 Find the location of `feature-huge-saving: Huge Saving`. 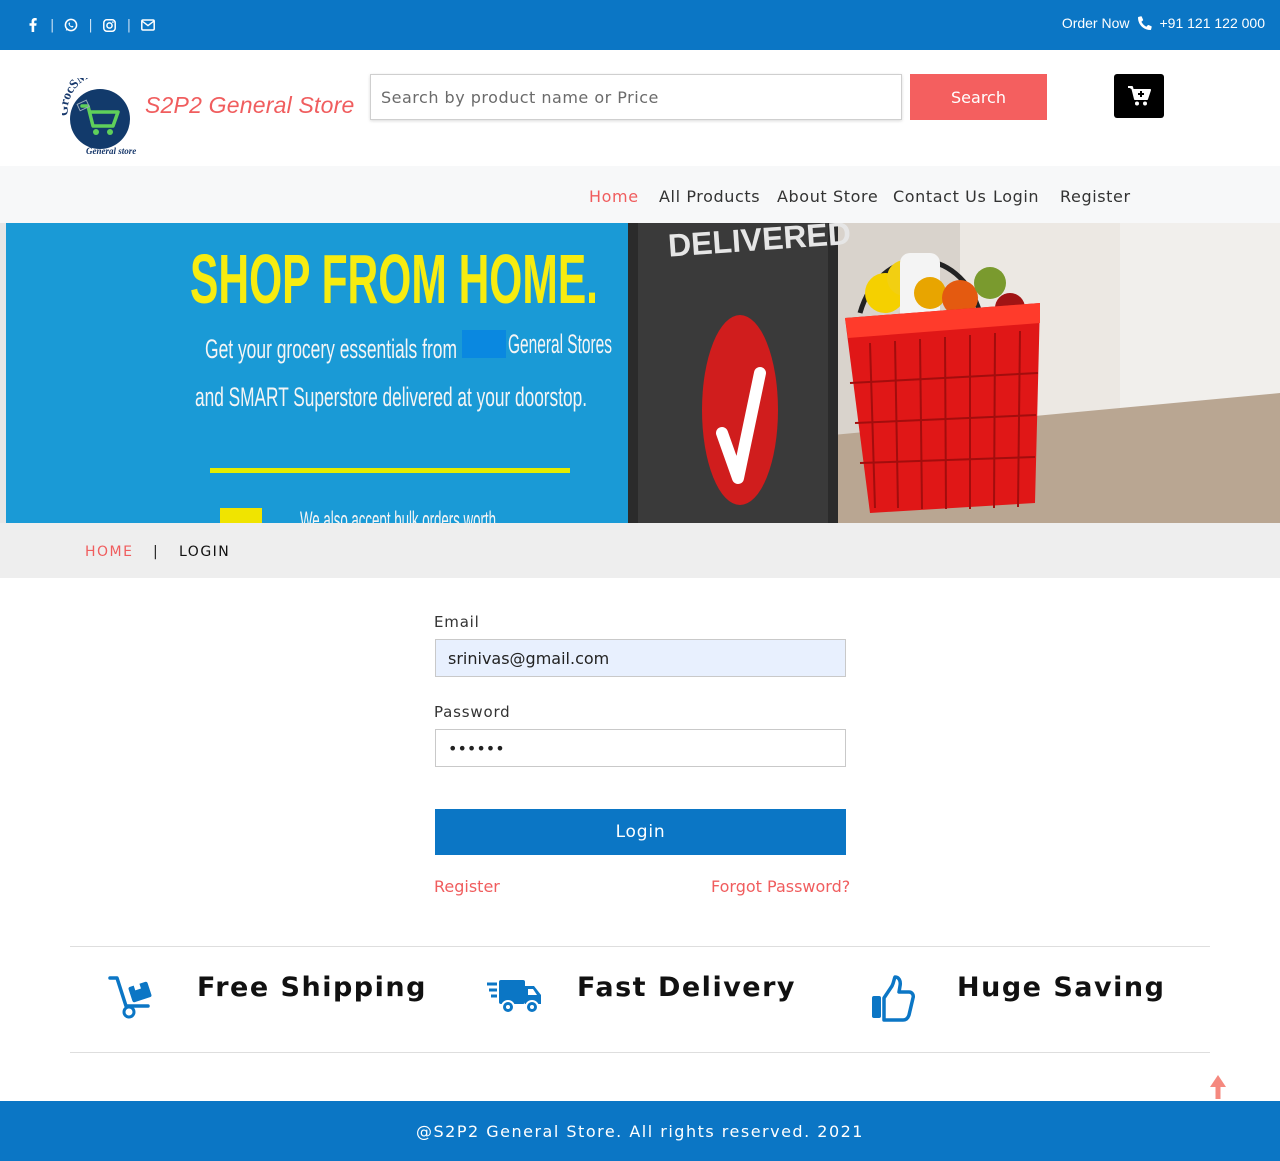

feature-huge-saving: Huge Saving is located at coordinates (1061, 987).